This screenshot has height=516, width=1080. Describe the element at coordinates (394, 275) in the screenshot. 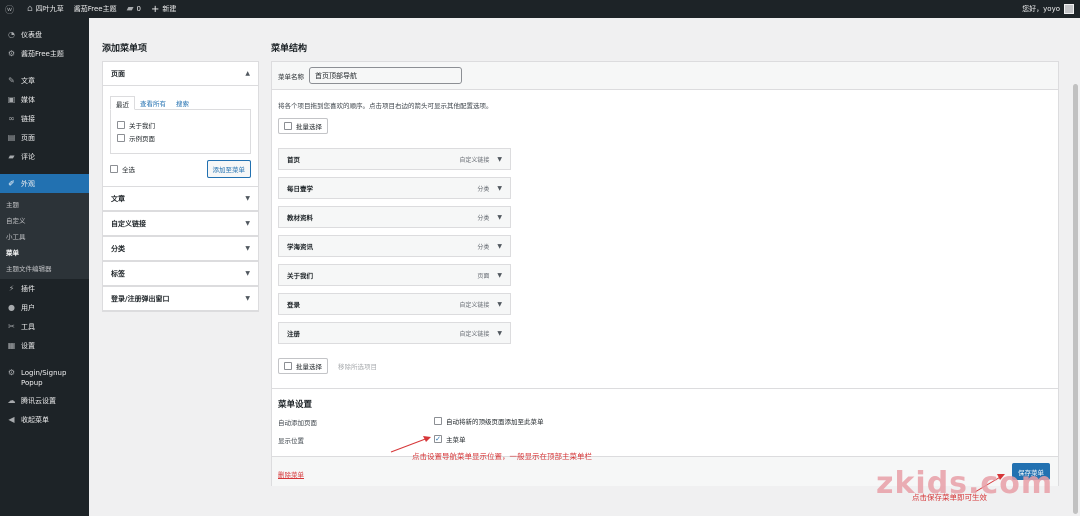

I see `menu-item-row: 关于我们 页面 ▼` at that location.